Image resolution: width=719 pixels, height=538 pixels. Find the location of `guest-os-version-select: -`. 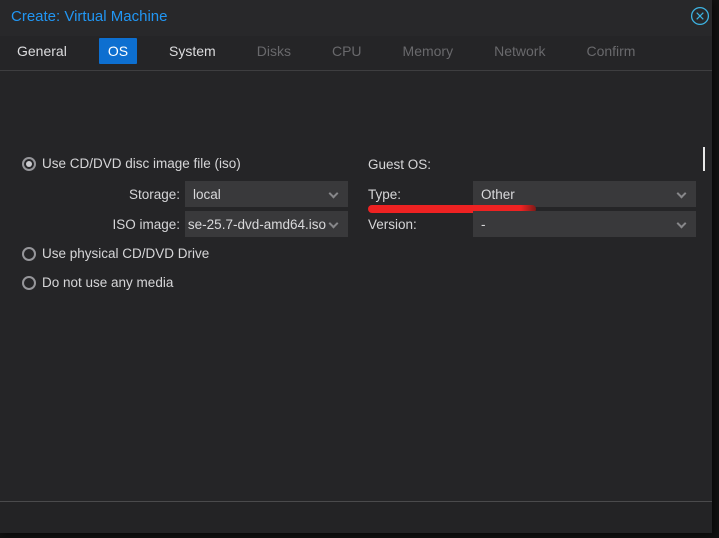

guest-os-version-select: - is located at coordinates (584, 224).